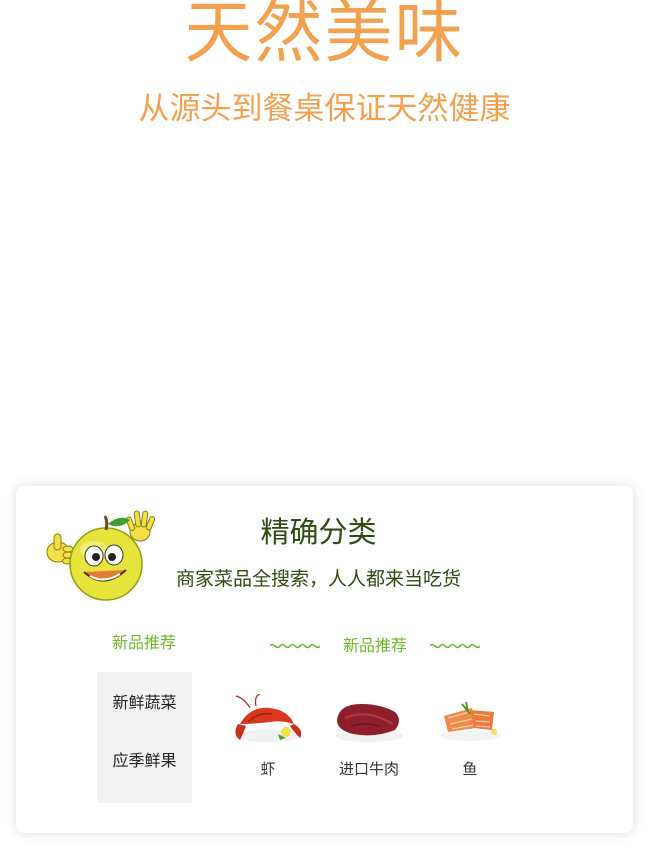  I want to click on recommend-title: 新品推荐, so click(374, 645).